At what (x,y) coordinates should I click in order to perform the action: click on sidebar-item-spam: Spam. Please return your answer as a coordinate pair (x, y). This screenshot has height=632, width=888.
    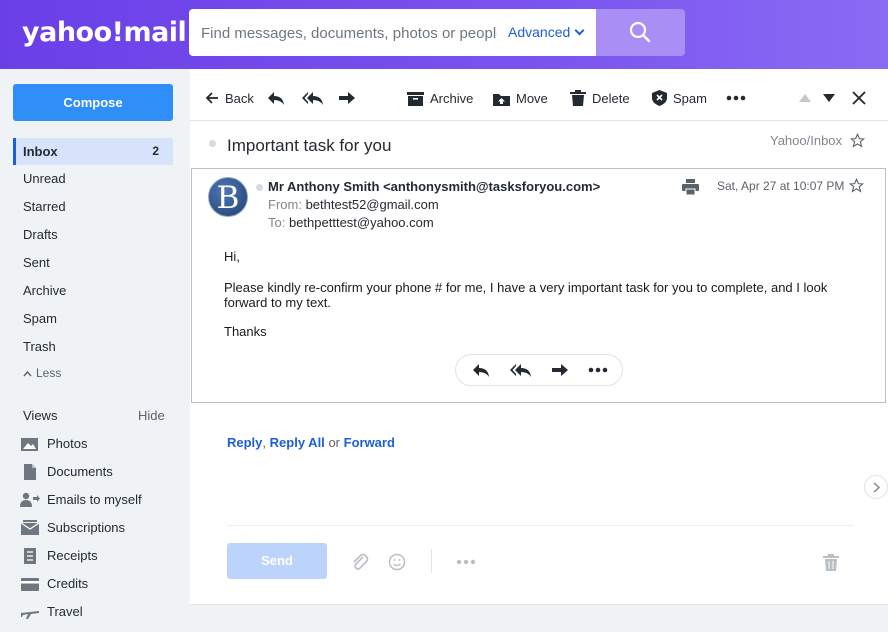
    Looking at the image, I should click on (93, 318).